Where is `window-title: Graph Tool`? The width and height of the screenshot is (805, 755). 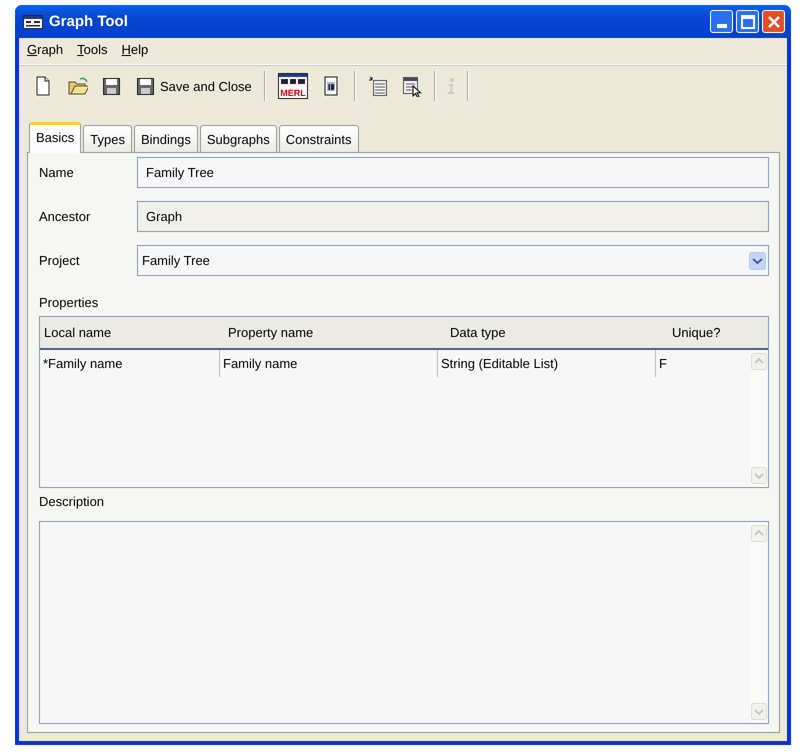 window-title: Graph Tool is located at coordinates (89, 21).